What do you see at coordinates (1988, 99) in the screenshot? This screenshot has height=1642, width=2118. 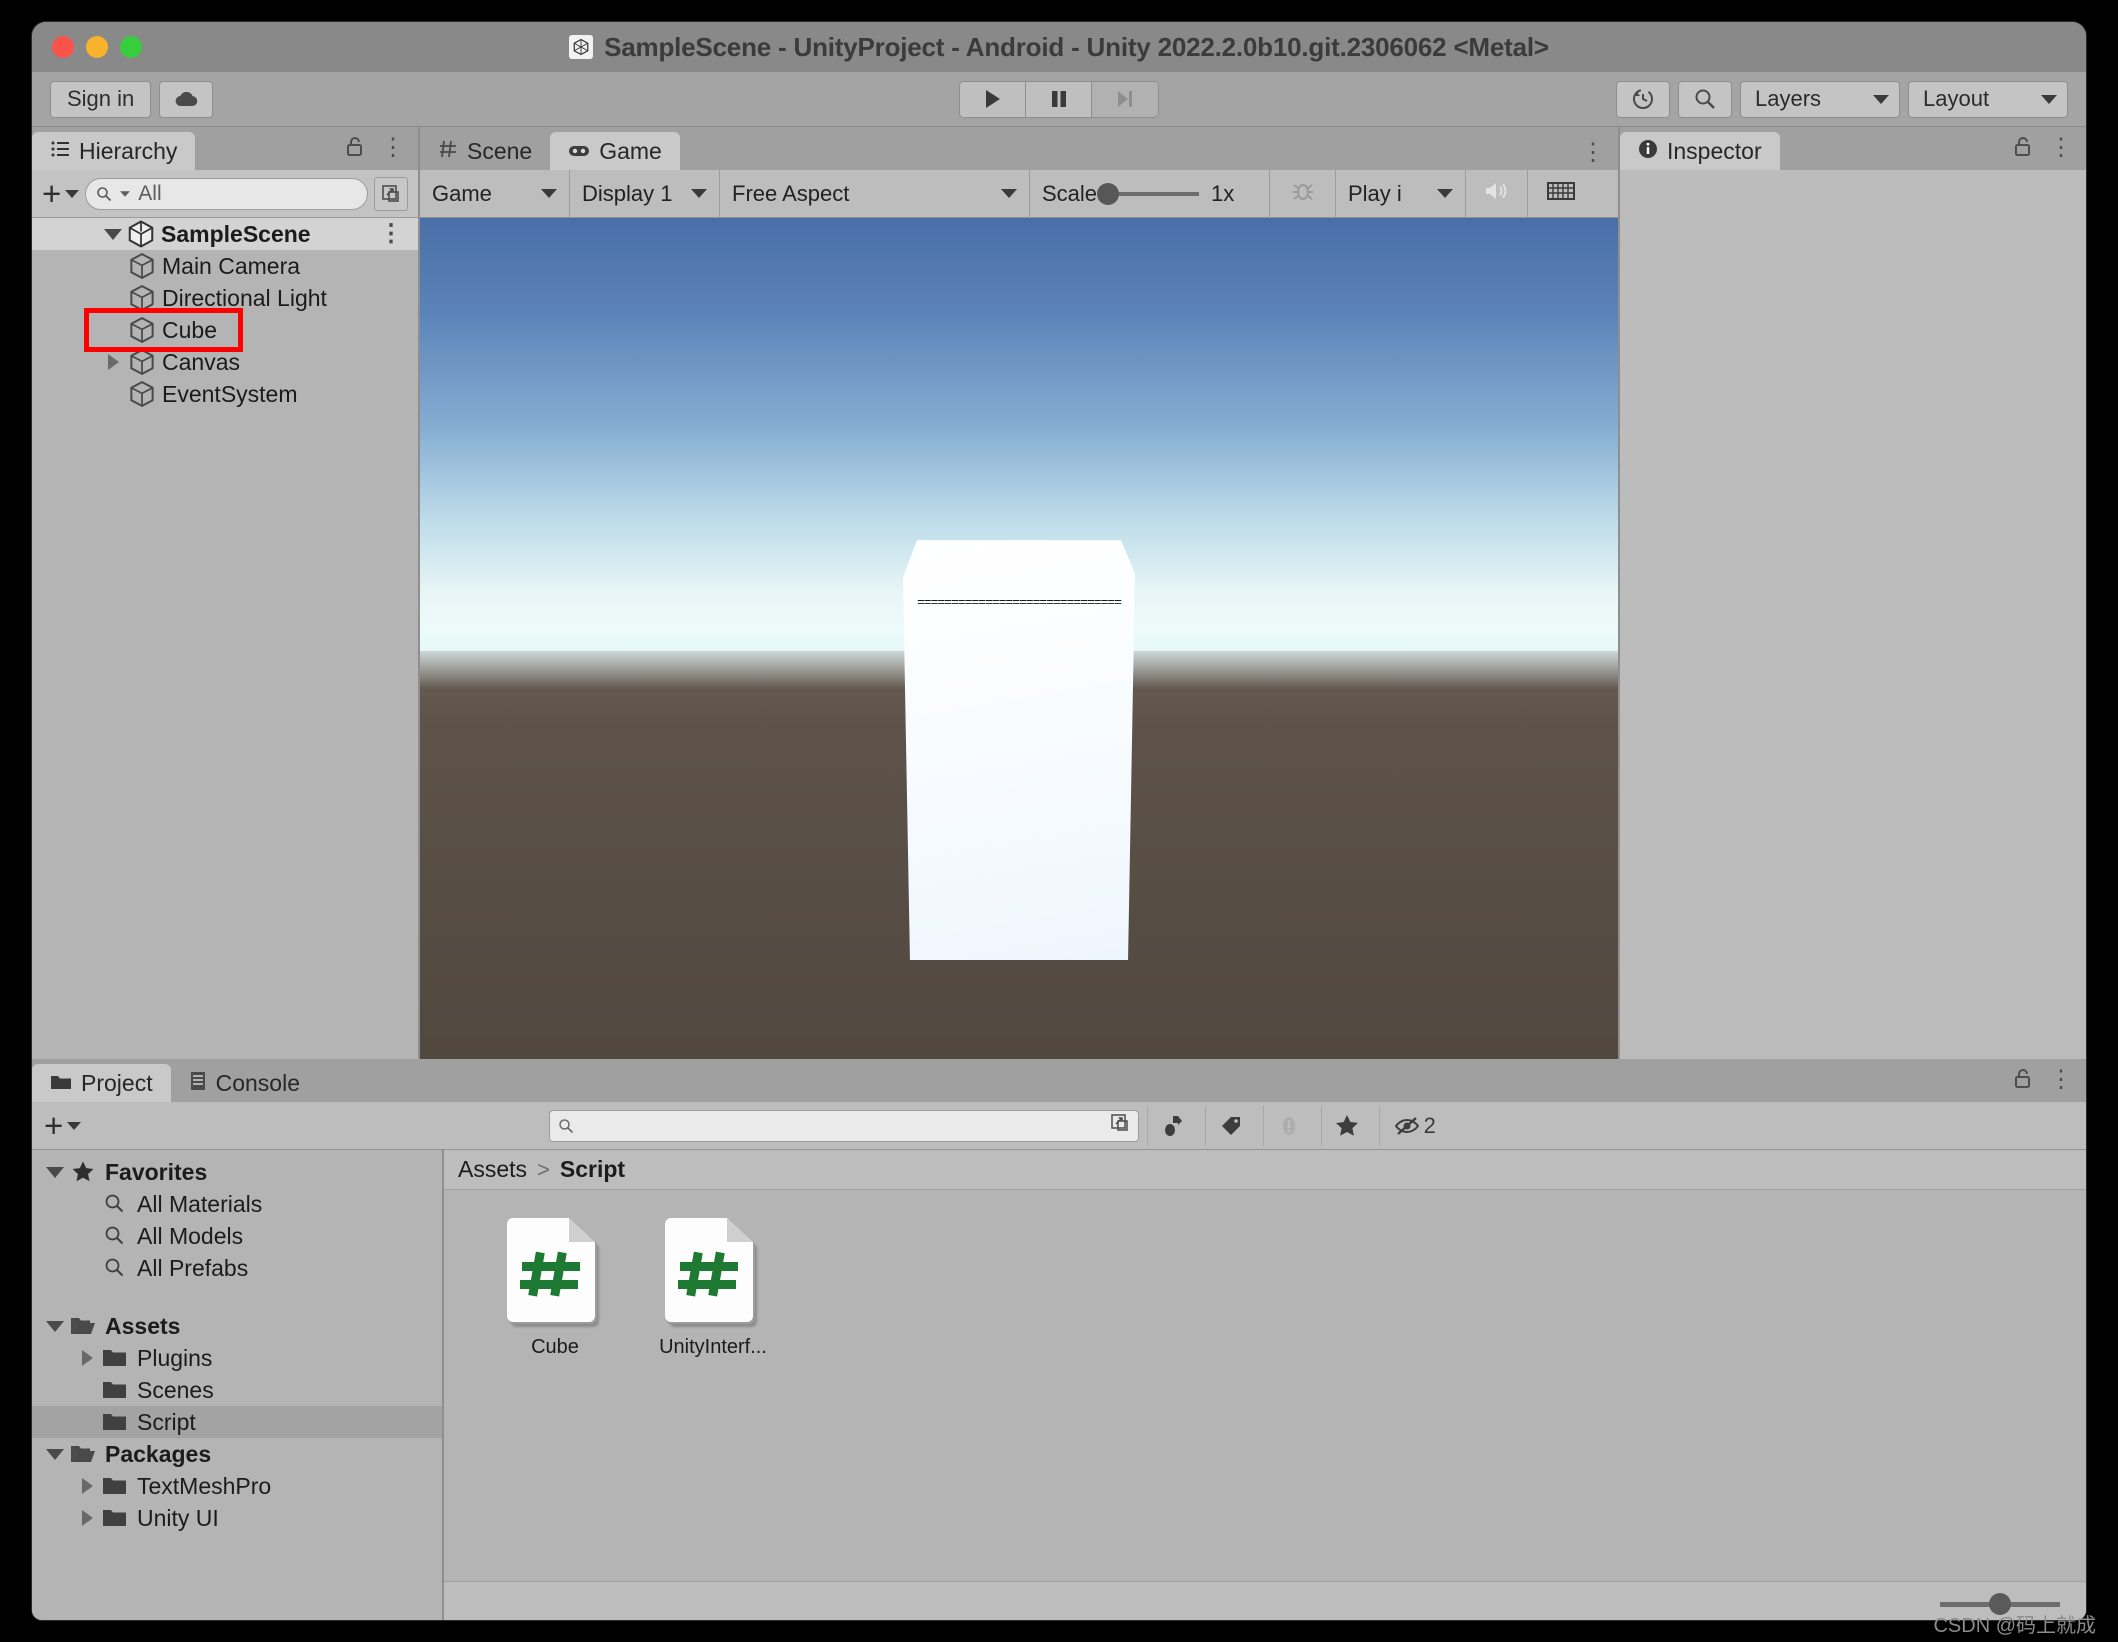 I see `layout-dropdown: Layout` at bounding box center [1988, 99].